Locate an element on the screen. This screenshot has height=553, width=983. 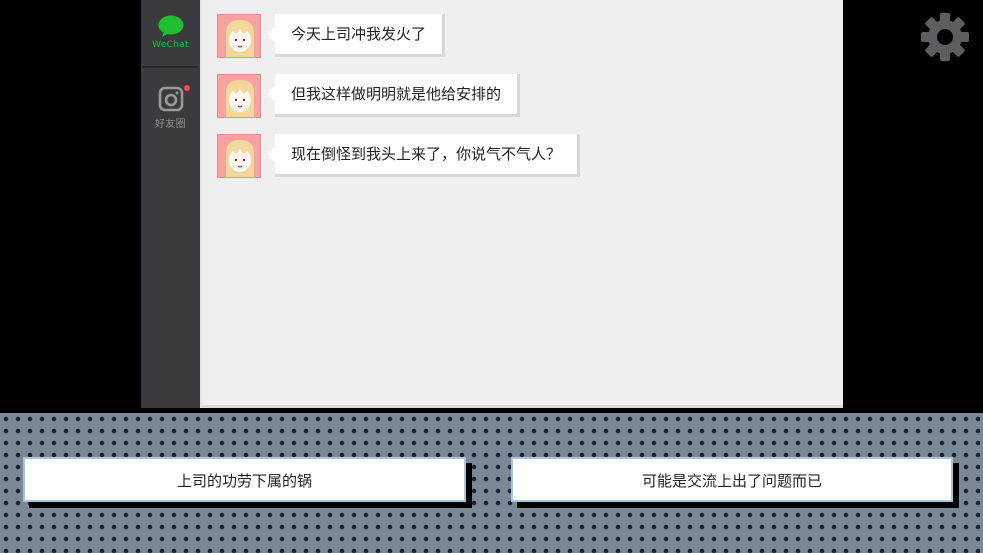
message-bubble: 现在倒怪到我头上来了，你说气不气人？ is located at coordinates (423, 155).